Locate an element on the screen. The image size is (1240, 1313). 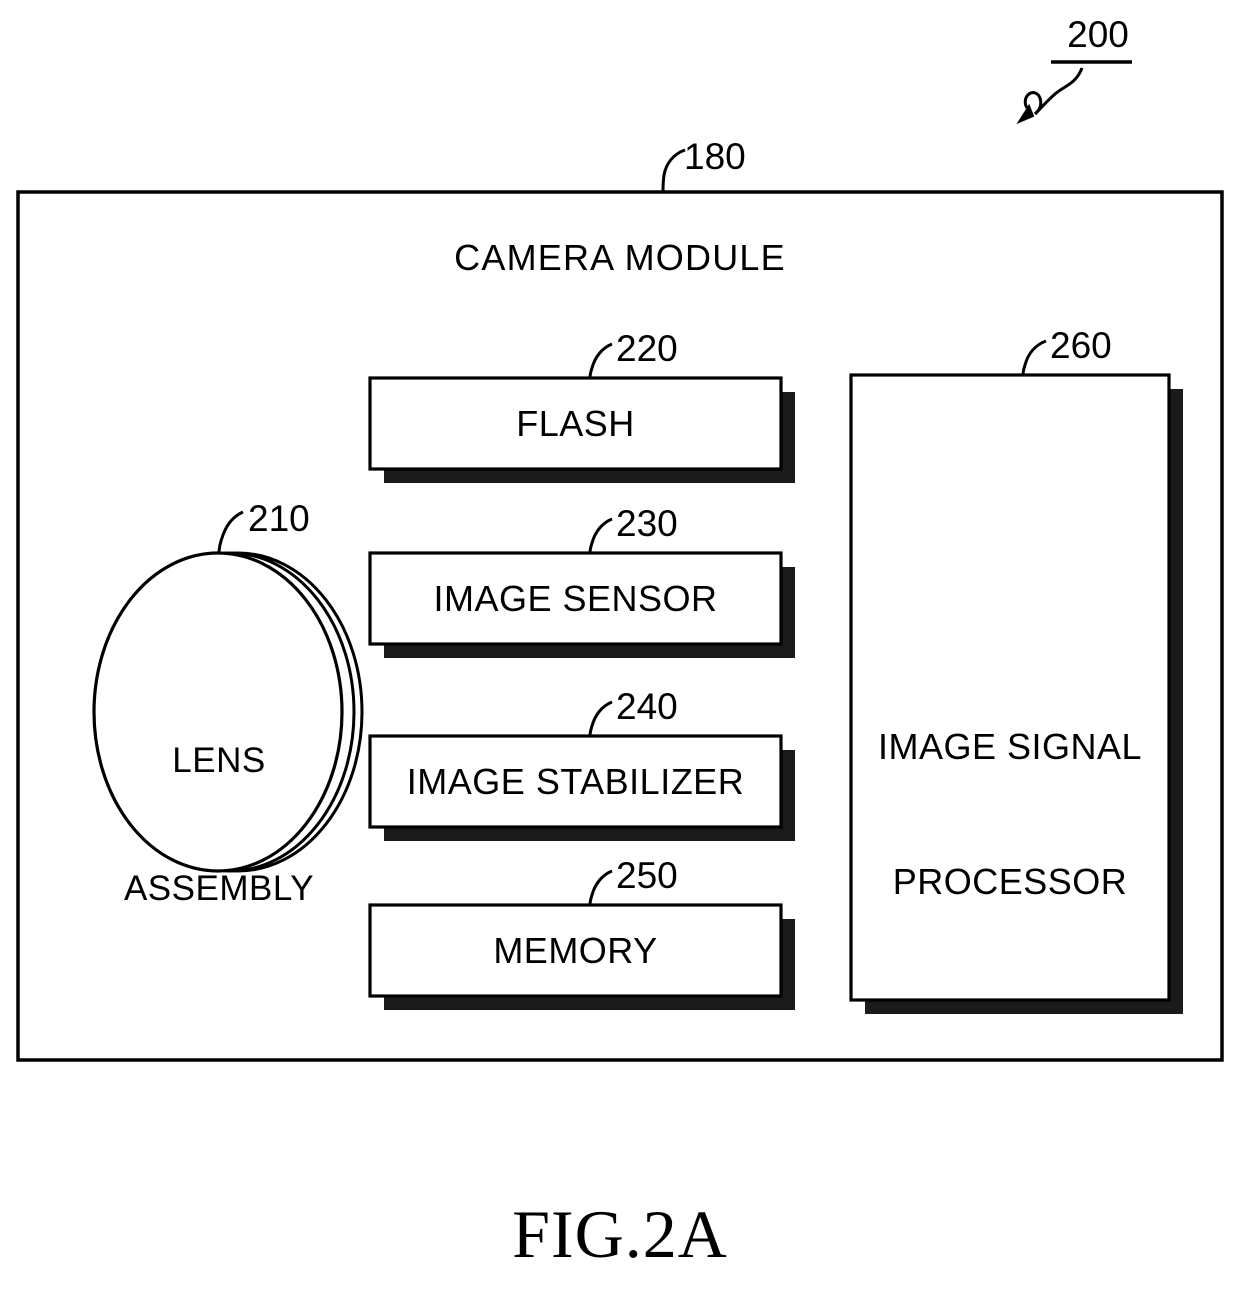
figure-caption: FIG.2A is located at coordinates (620, 1234).